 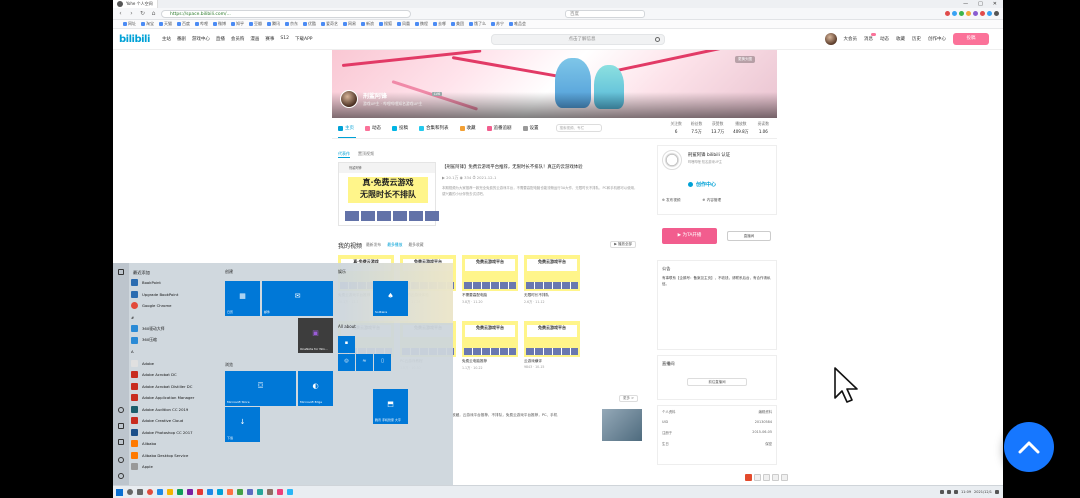 What do you see at coordinates (980, 4) in the screenshot?
I see `maximize-button: □` at bounding box center [980, 4].